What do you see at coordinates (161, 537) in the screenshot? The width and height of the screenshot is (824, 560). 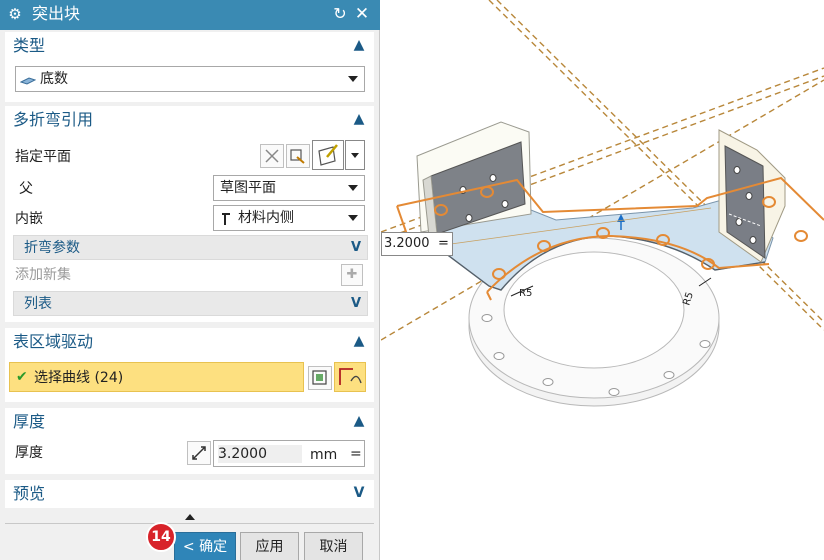 I see `step-badge: 14` at bounding box center [161, 537].